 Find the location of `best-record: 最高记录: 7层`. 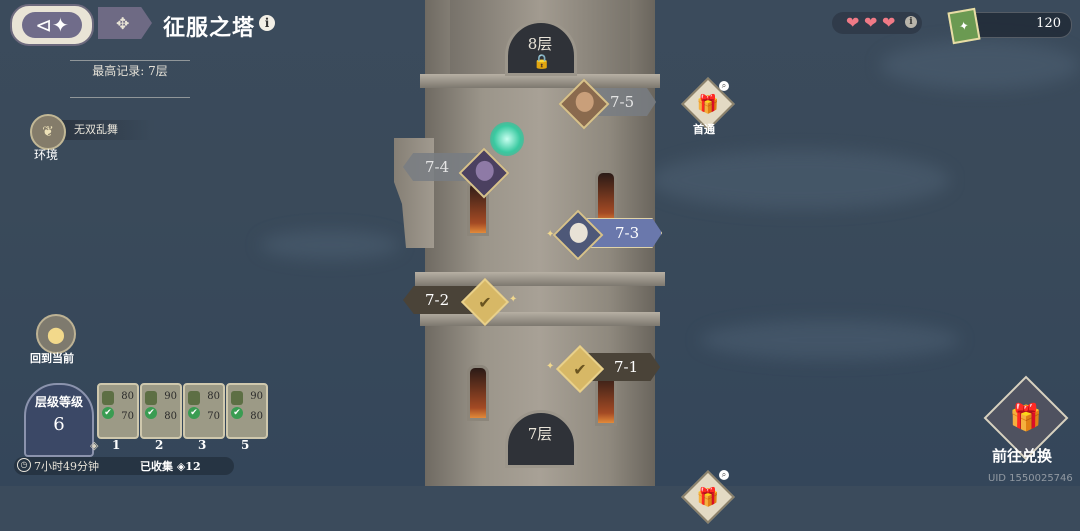

best-record: 最高记录: 7层 is located at coordinates (130, 71).